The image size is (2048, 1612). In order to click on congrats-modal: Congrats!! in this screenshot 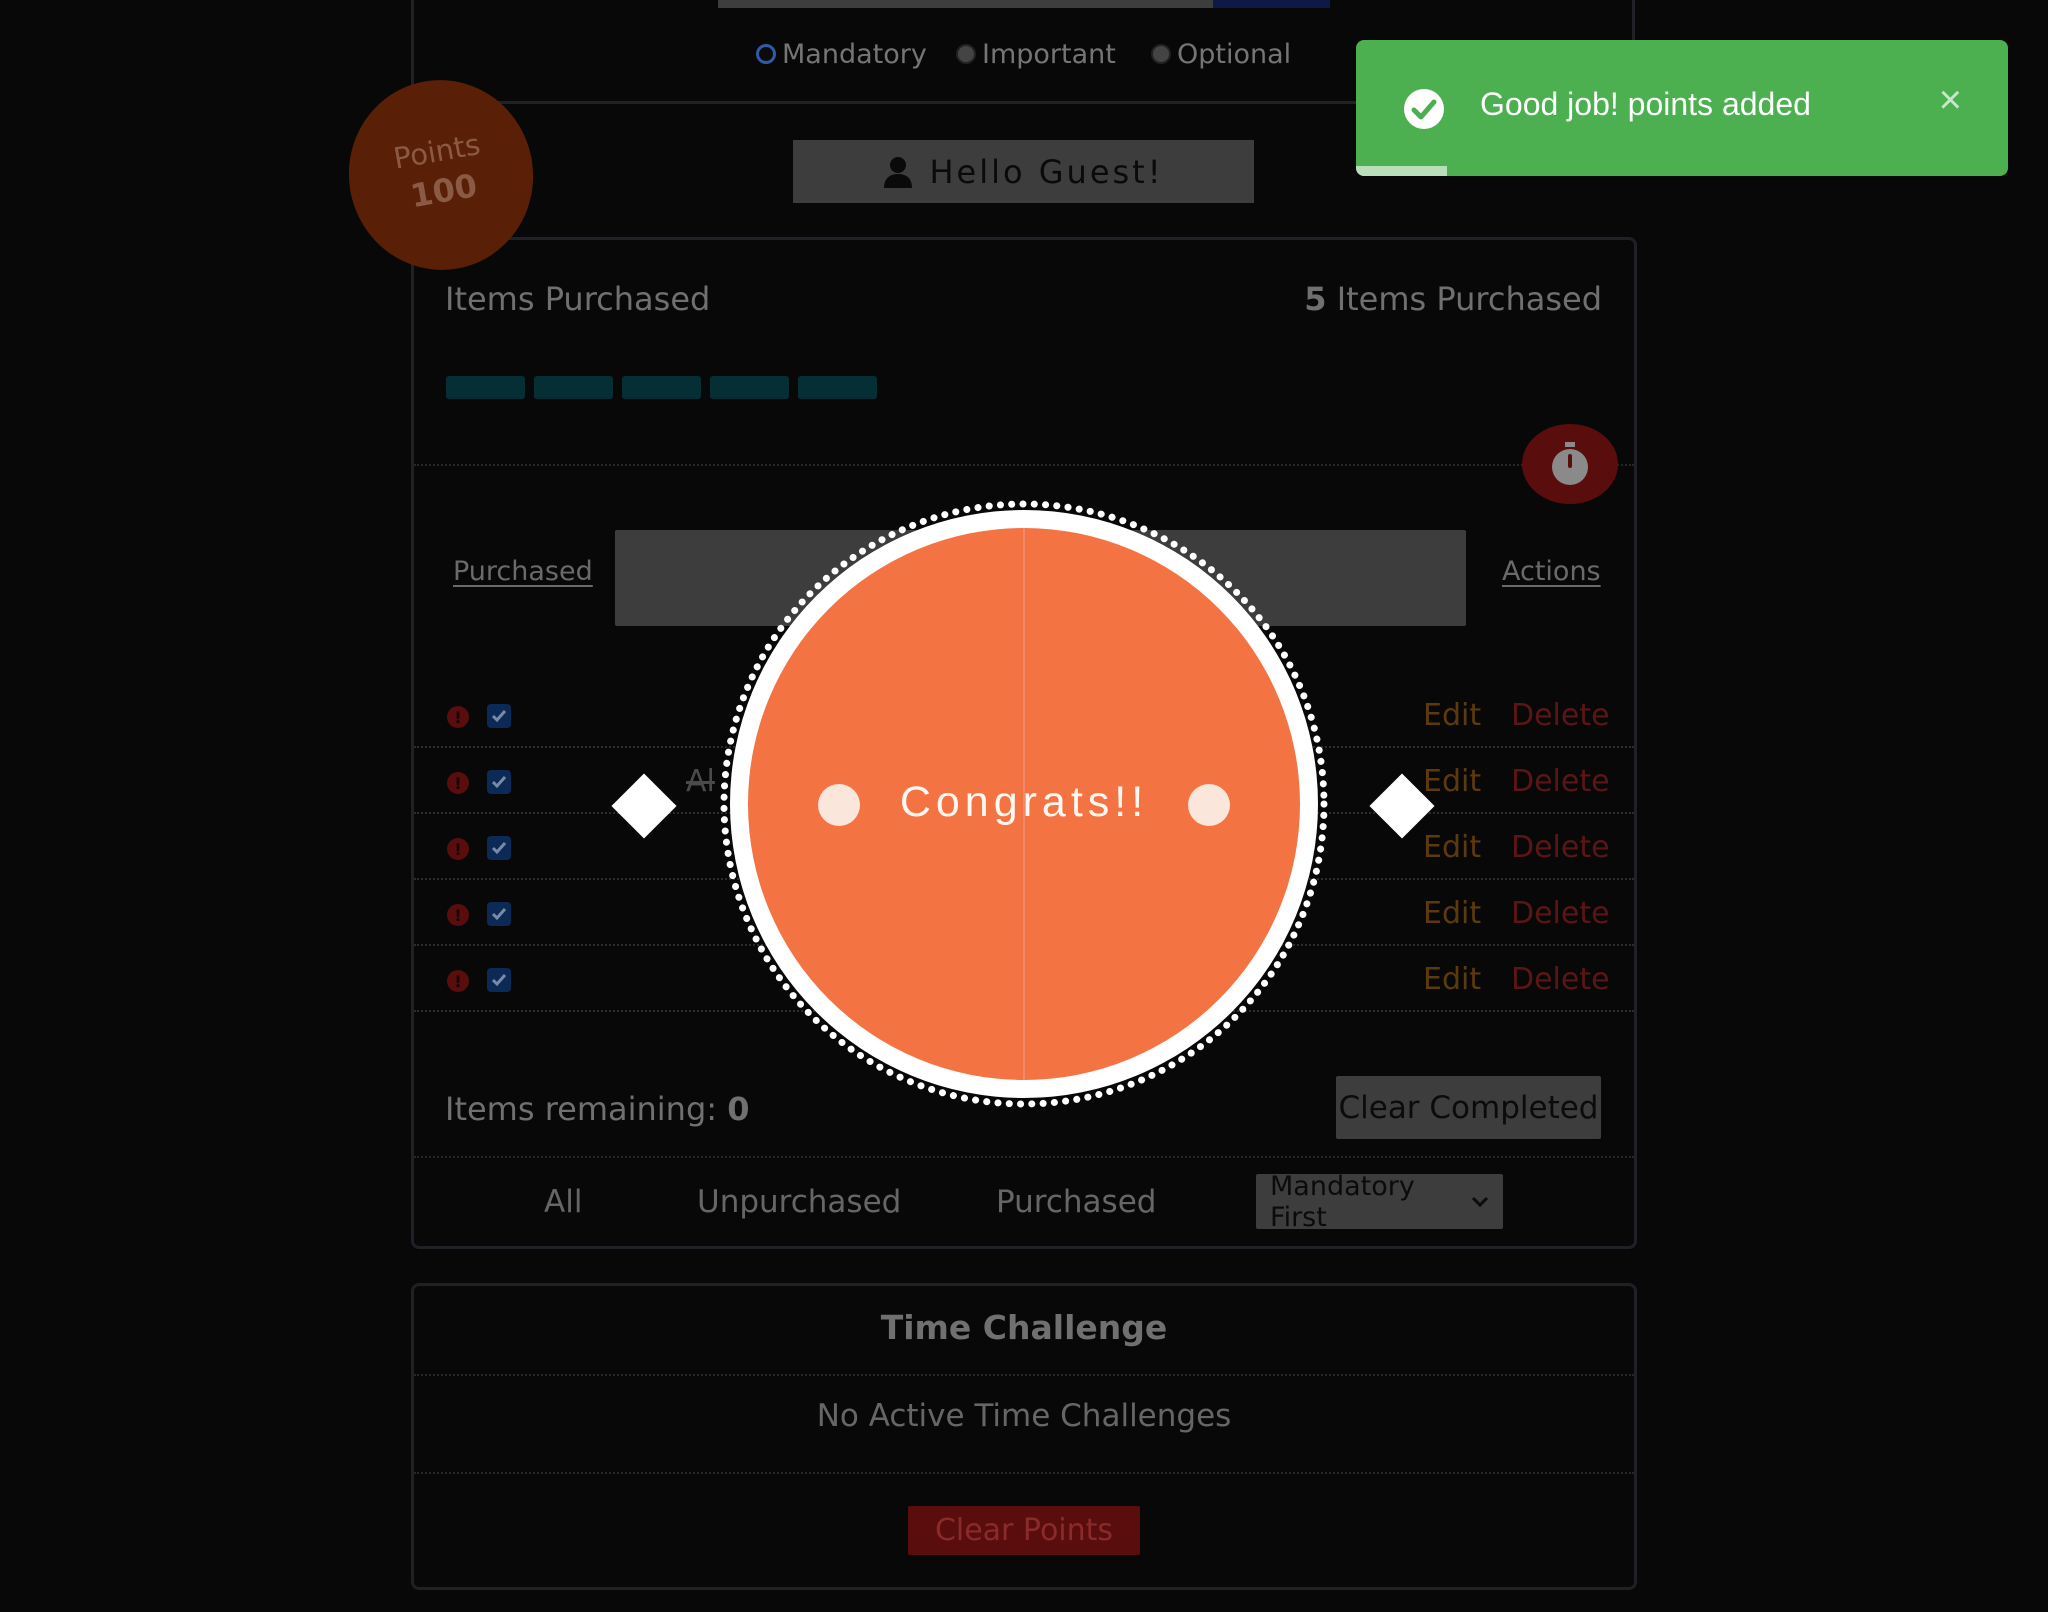, I will do `click(1024, 804)`.